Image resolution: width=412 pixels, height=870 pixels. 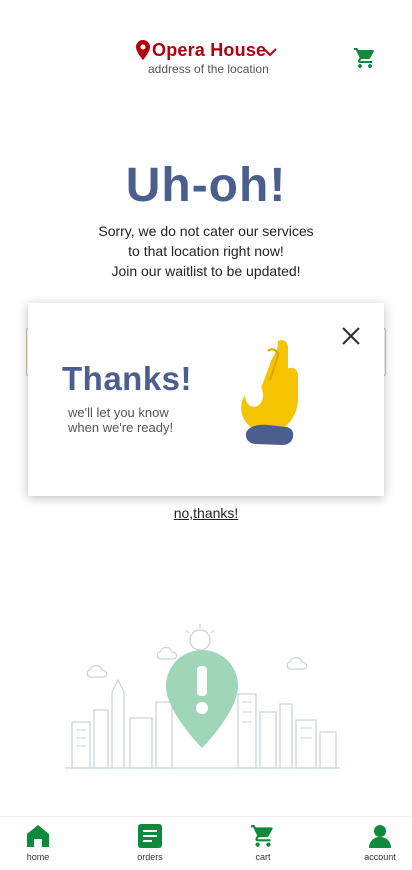 What do you see at coordinates (380, 857) in the screenshot?
I see `nav-account-label: account` at bounding box center [380, 857].